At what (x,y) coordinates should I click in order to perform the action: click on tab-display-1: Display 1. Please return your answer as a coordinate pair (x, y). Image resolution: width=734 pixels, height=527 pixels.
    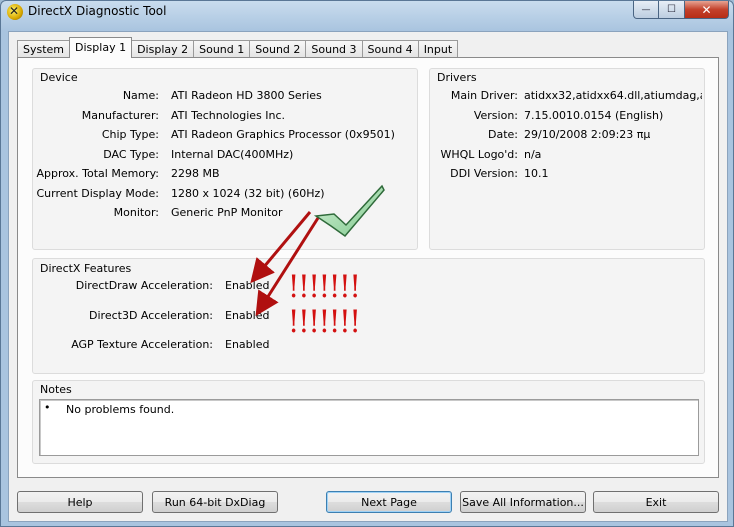
    Looking at the image, I should click on (101, 47).